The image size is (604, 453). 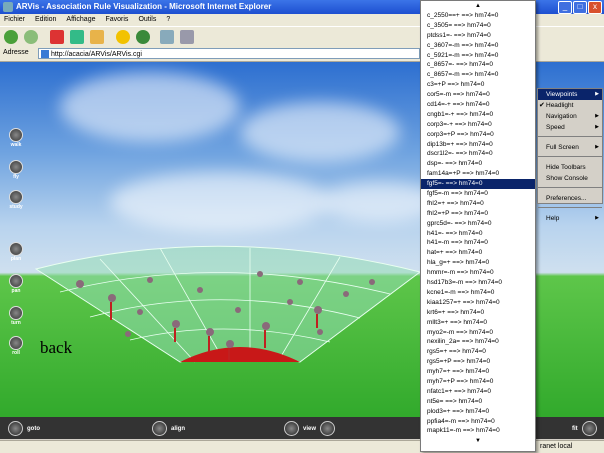 What do you see at coordinates (478, 412) in the screenshot?
I see `rule-option: plod3=+ ==> hm74=0` at bounding box center [478, 412].